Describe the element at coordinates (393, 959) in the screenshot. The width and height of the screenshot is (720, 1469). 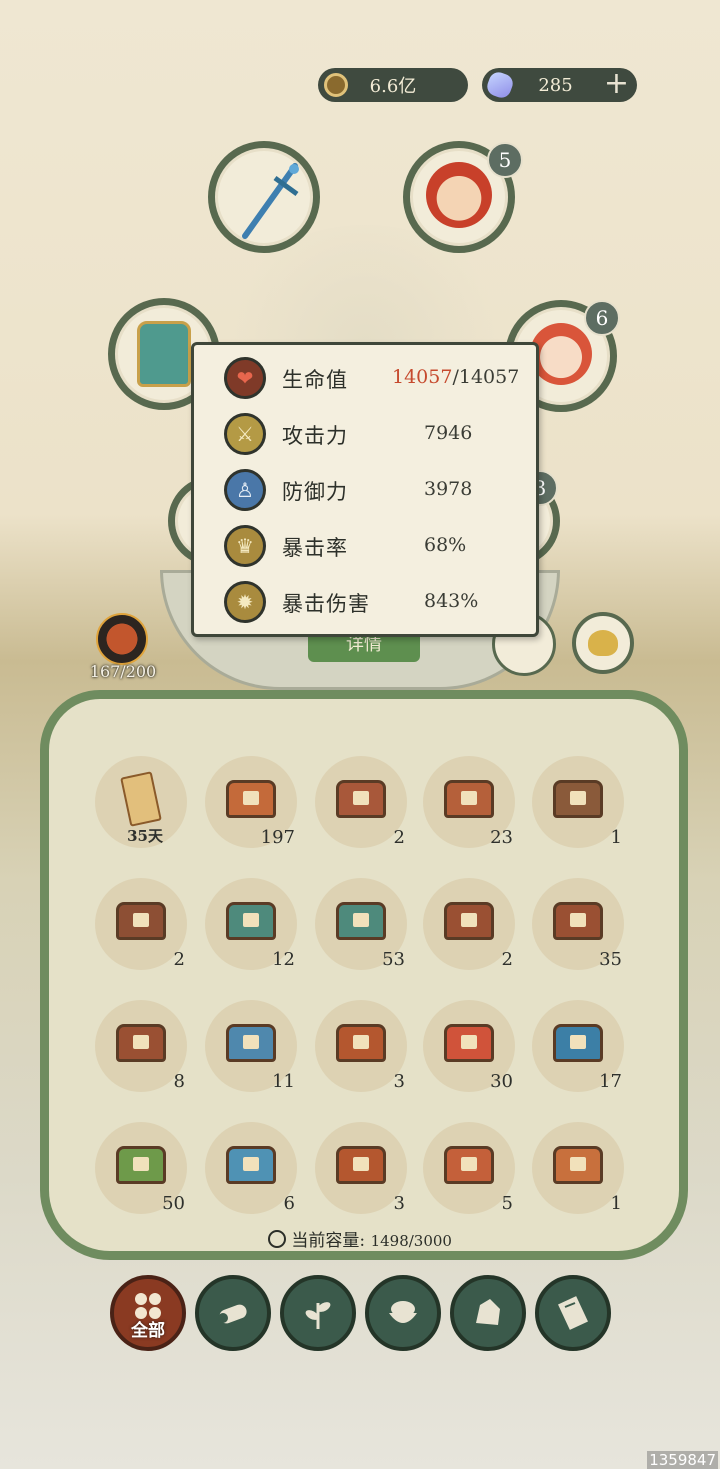
I see `item-count: 53` at that location.